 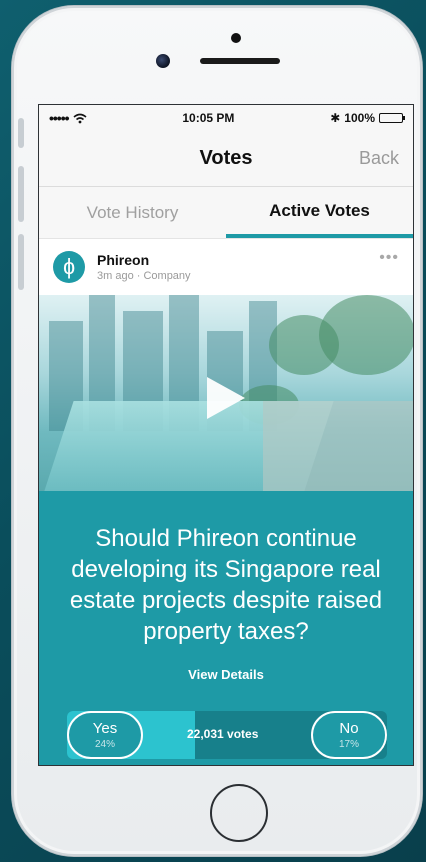 I want to click on vote-yes-percentage: 24%, so click(x=104, y=744).